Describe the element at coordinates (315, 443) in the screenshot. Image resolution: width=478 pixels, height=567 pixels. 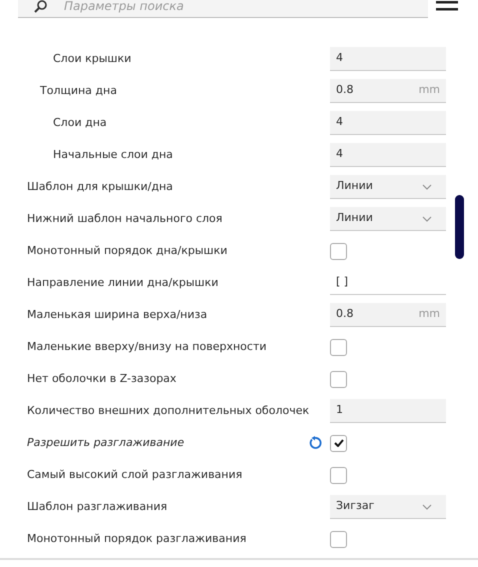
I see `reset-icon` at that location.